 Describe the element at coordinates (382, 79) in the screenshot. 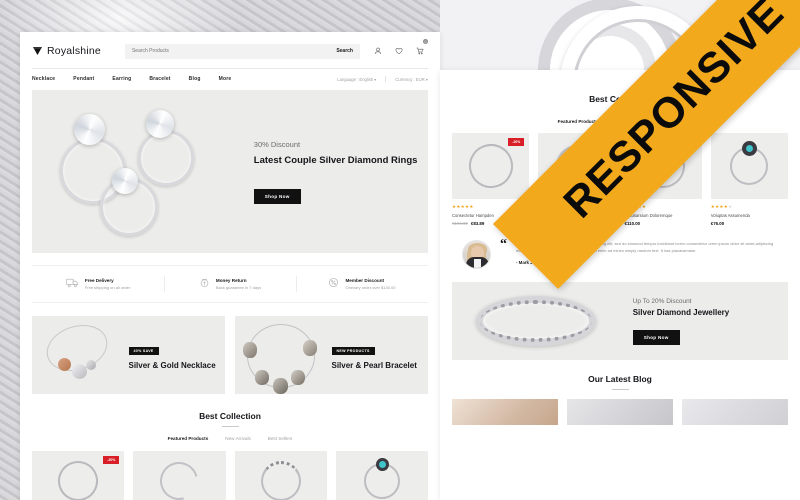

I see `nav-utility-group: Language : English ▾ Currency : EUR ▾` at that location.